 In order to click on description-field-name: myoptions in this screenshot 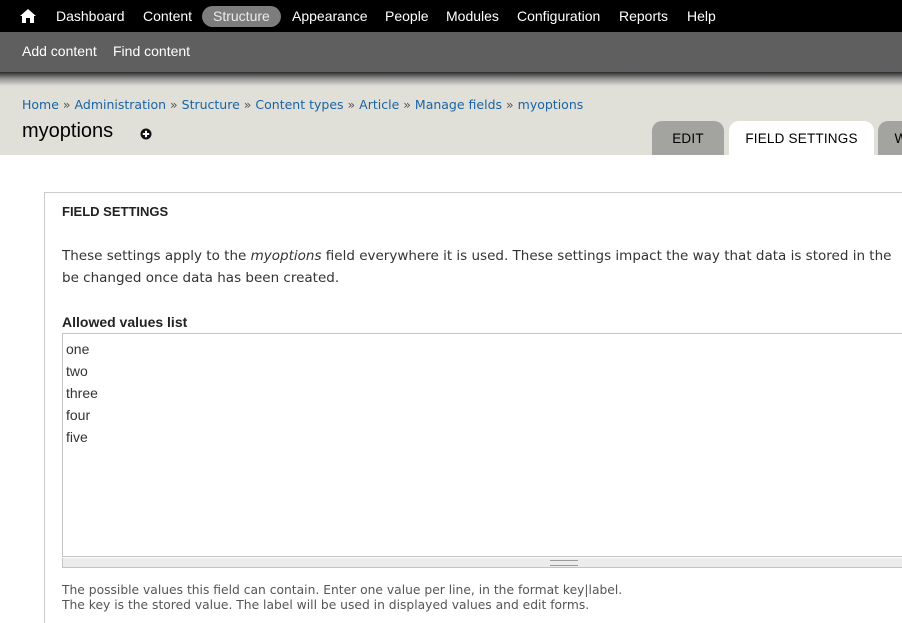, I will do `click(286, 256)`.